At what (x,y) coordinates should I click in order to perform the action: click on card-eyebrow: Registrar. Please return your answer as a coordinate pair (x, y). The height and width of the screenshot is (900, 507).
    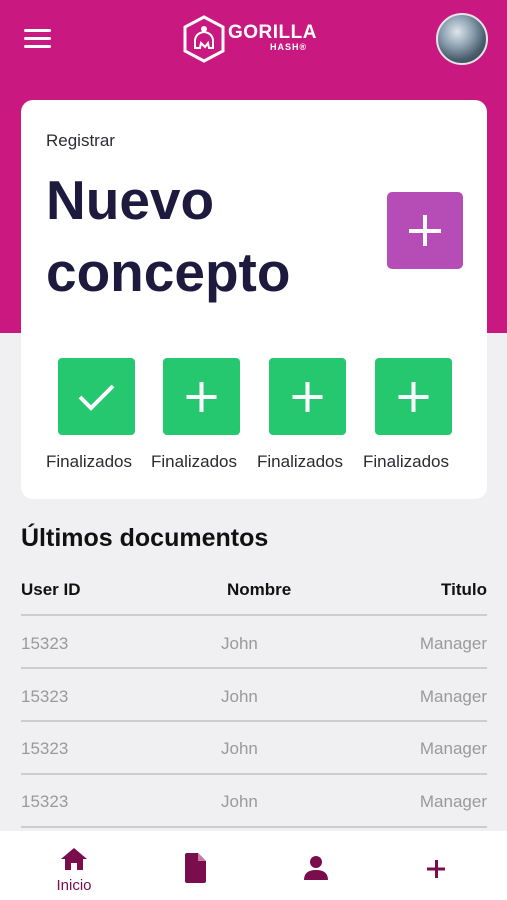
    Looking at the image, I should click on (80, 140).